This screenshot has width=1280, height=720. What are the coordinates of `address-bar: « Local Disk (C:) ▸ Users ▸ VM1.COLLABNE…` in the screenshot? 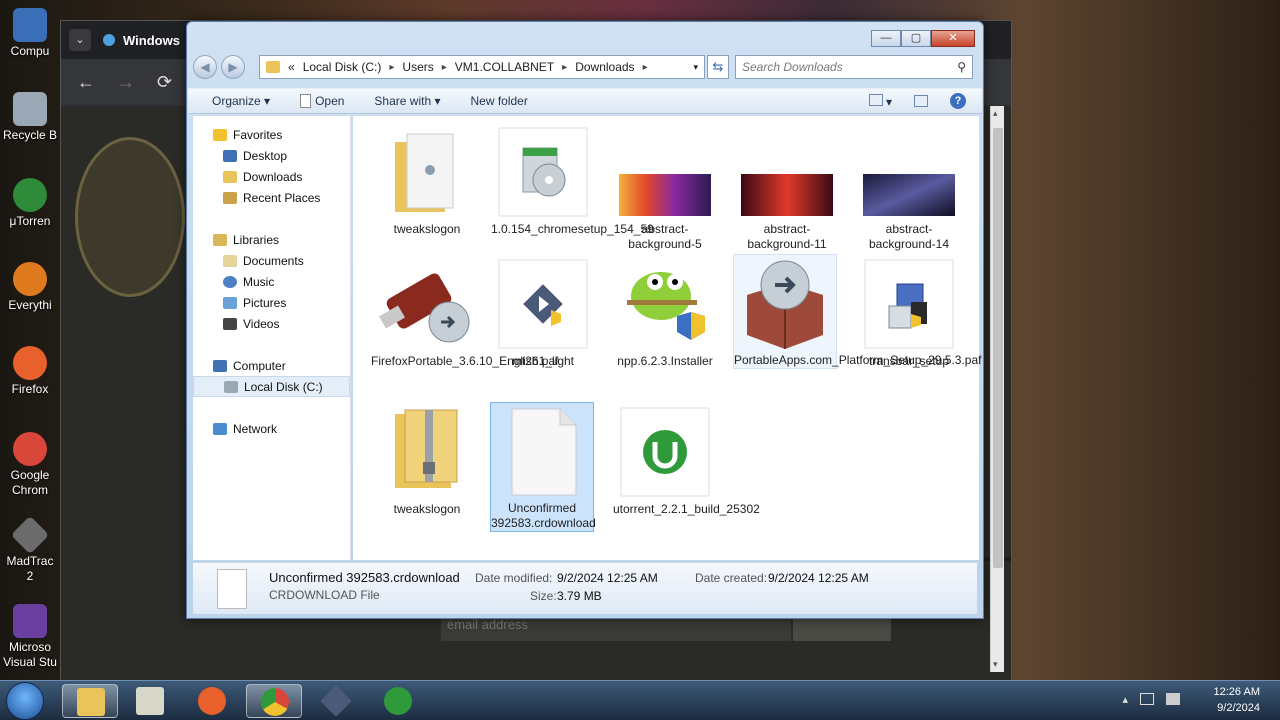 It's located at (482, 67).